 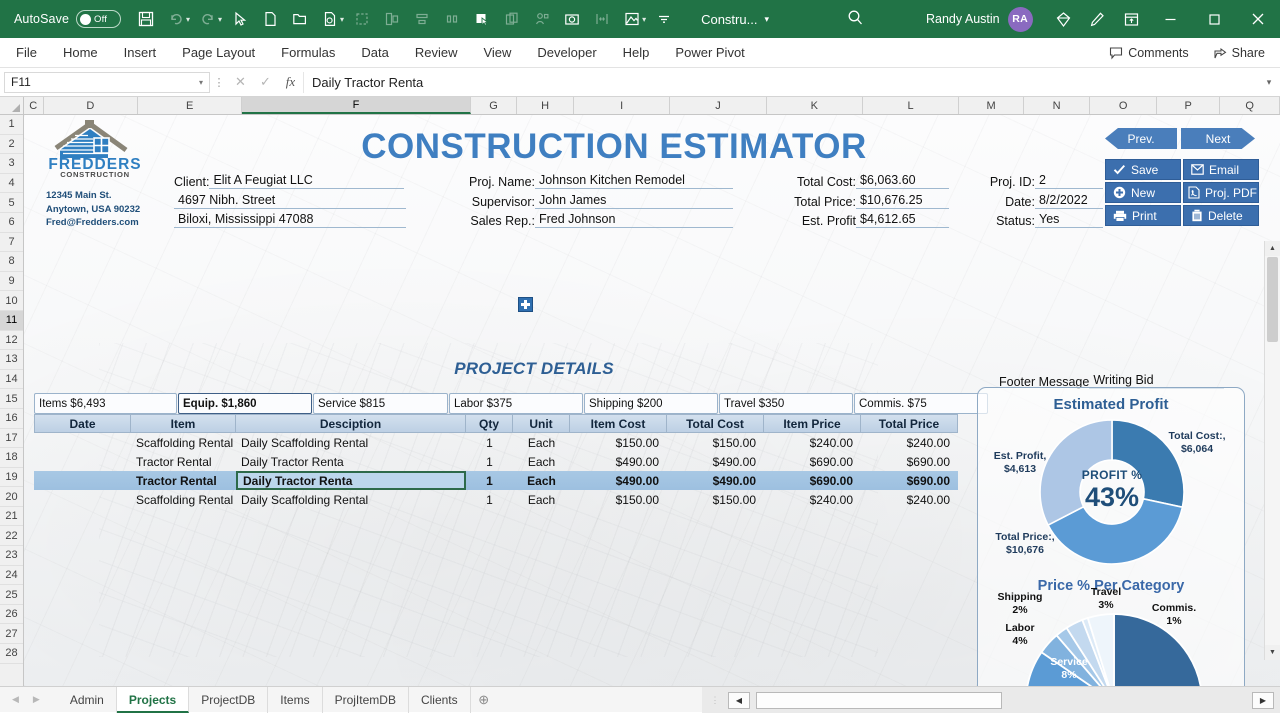 I want to click on cell-description: Daily Tractor Renta, so click(x=351, y=461).